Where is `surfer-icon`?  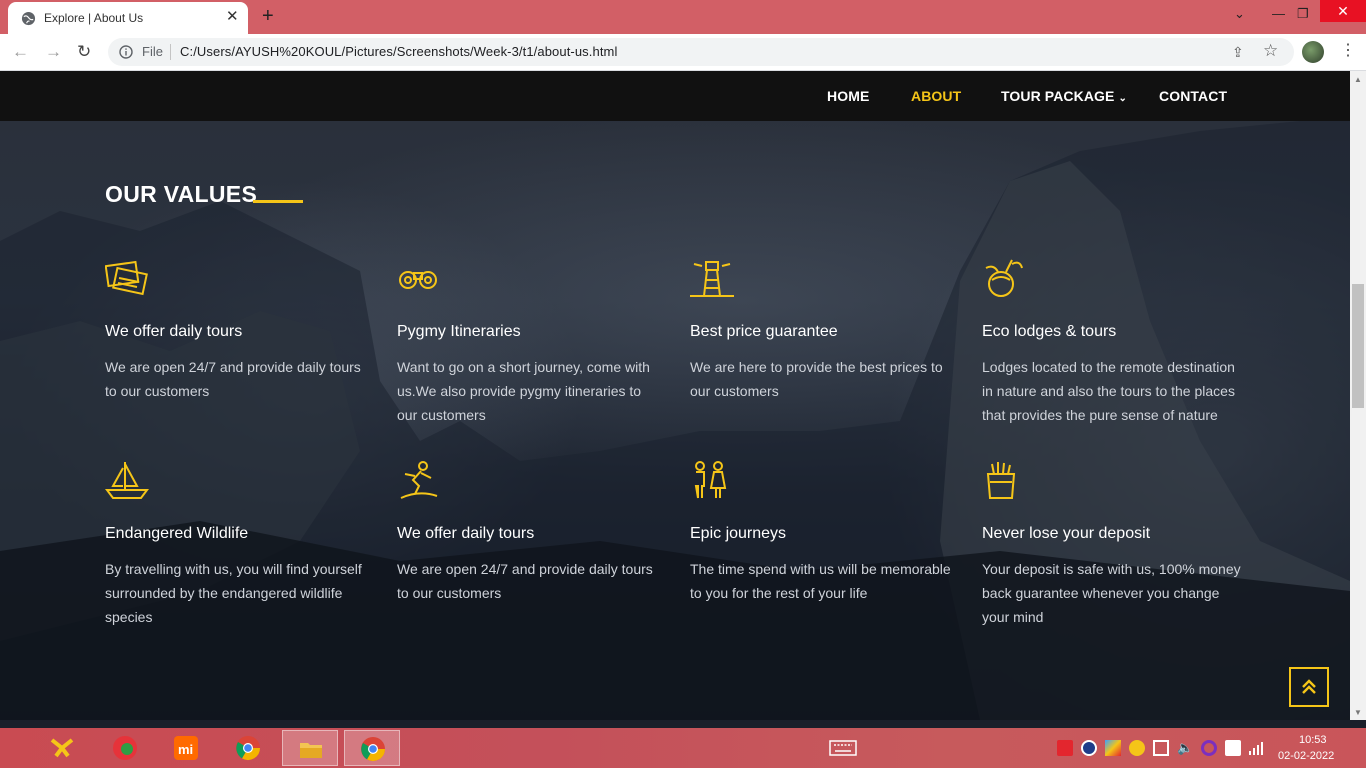
surfer-icon is located at coordinates (419, 480).